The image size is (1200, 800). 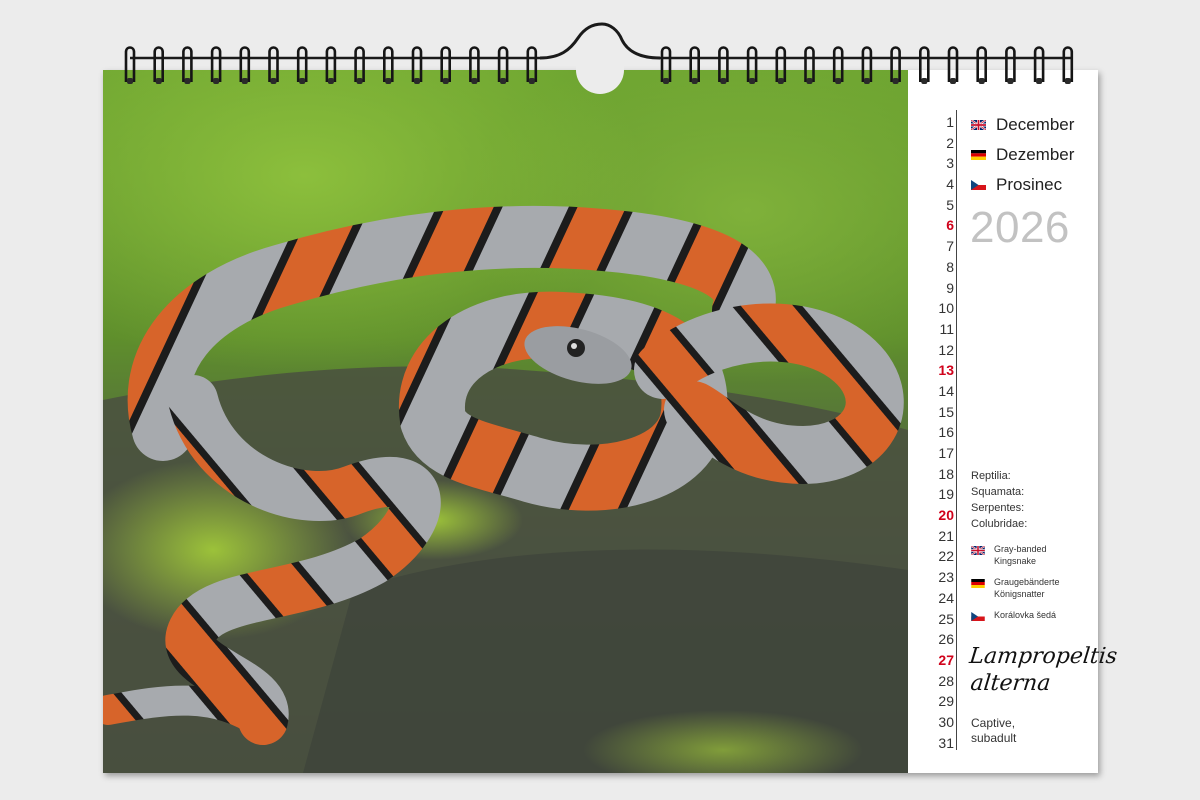 I want to click on divider-line, so click(x=956, y=430).